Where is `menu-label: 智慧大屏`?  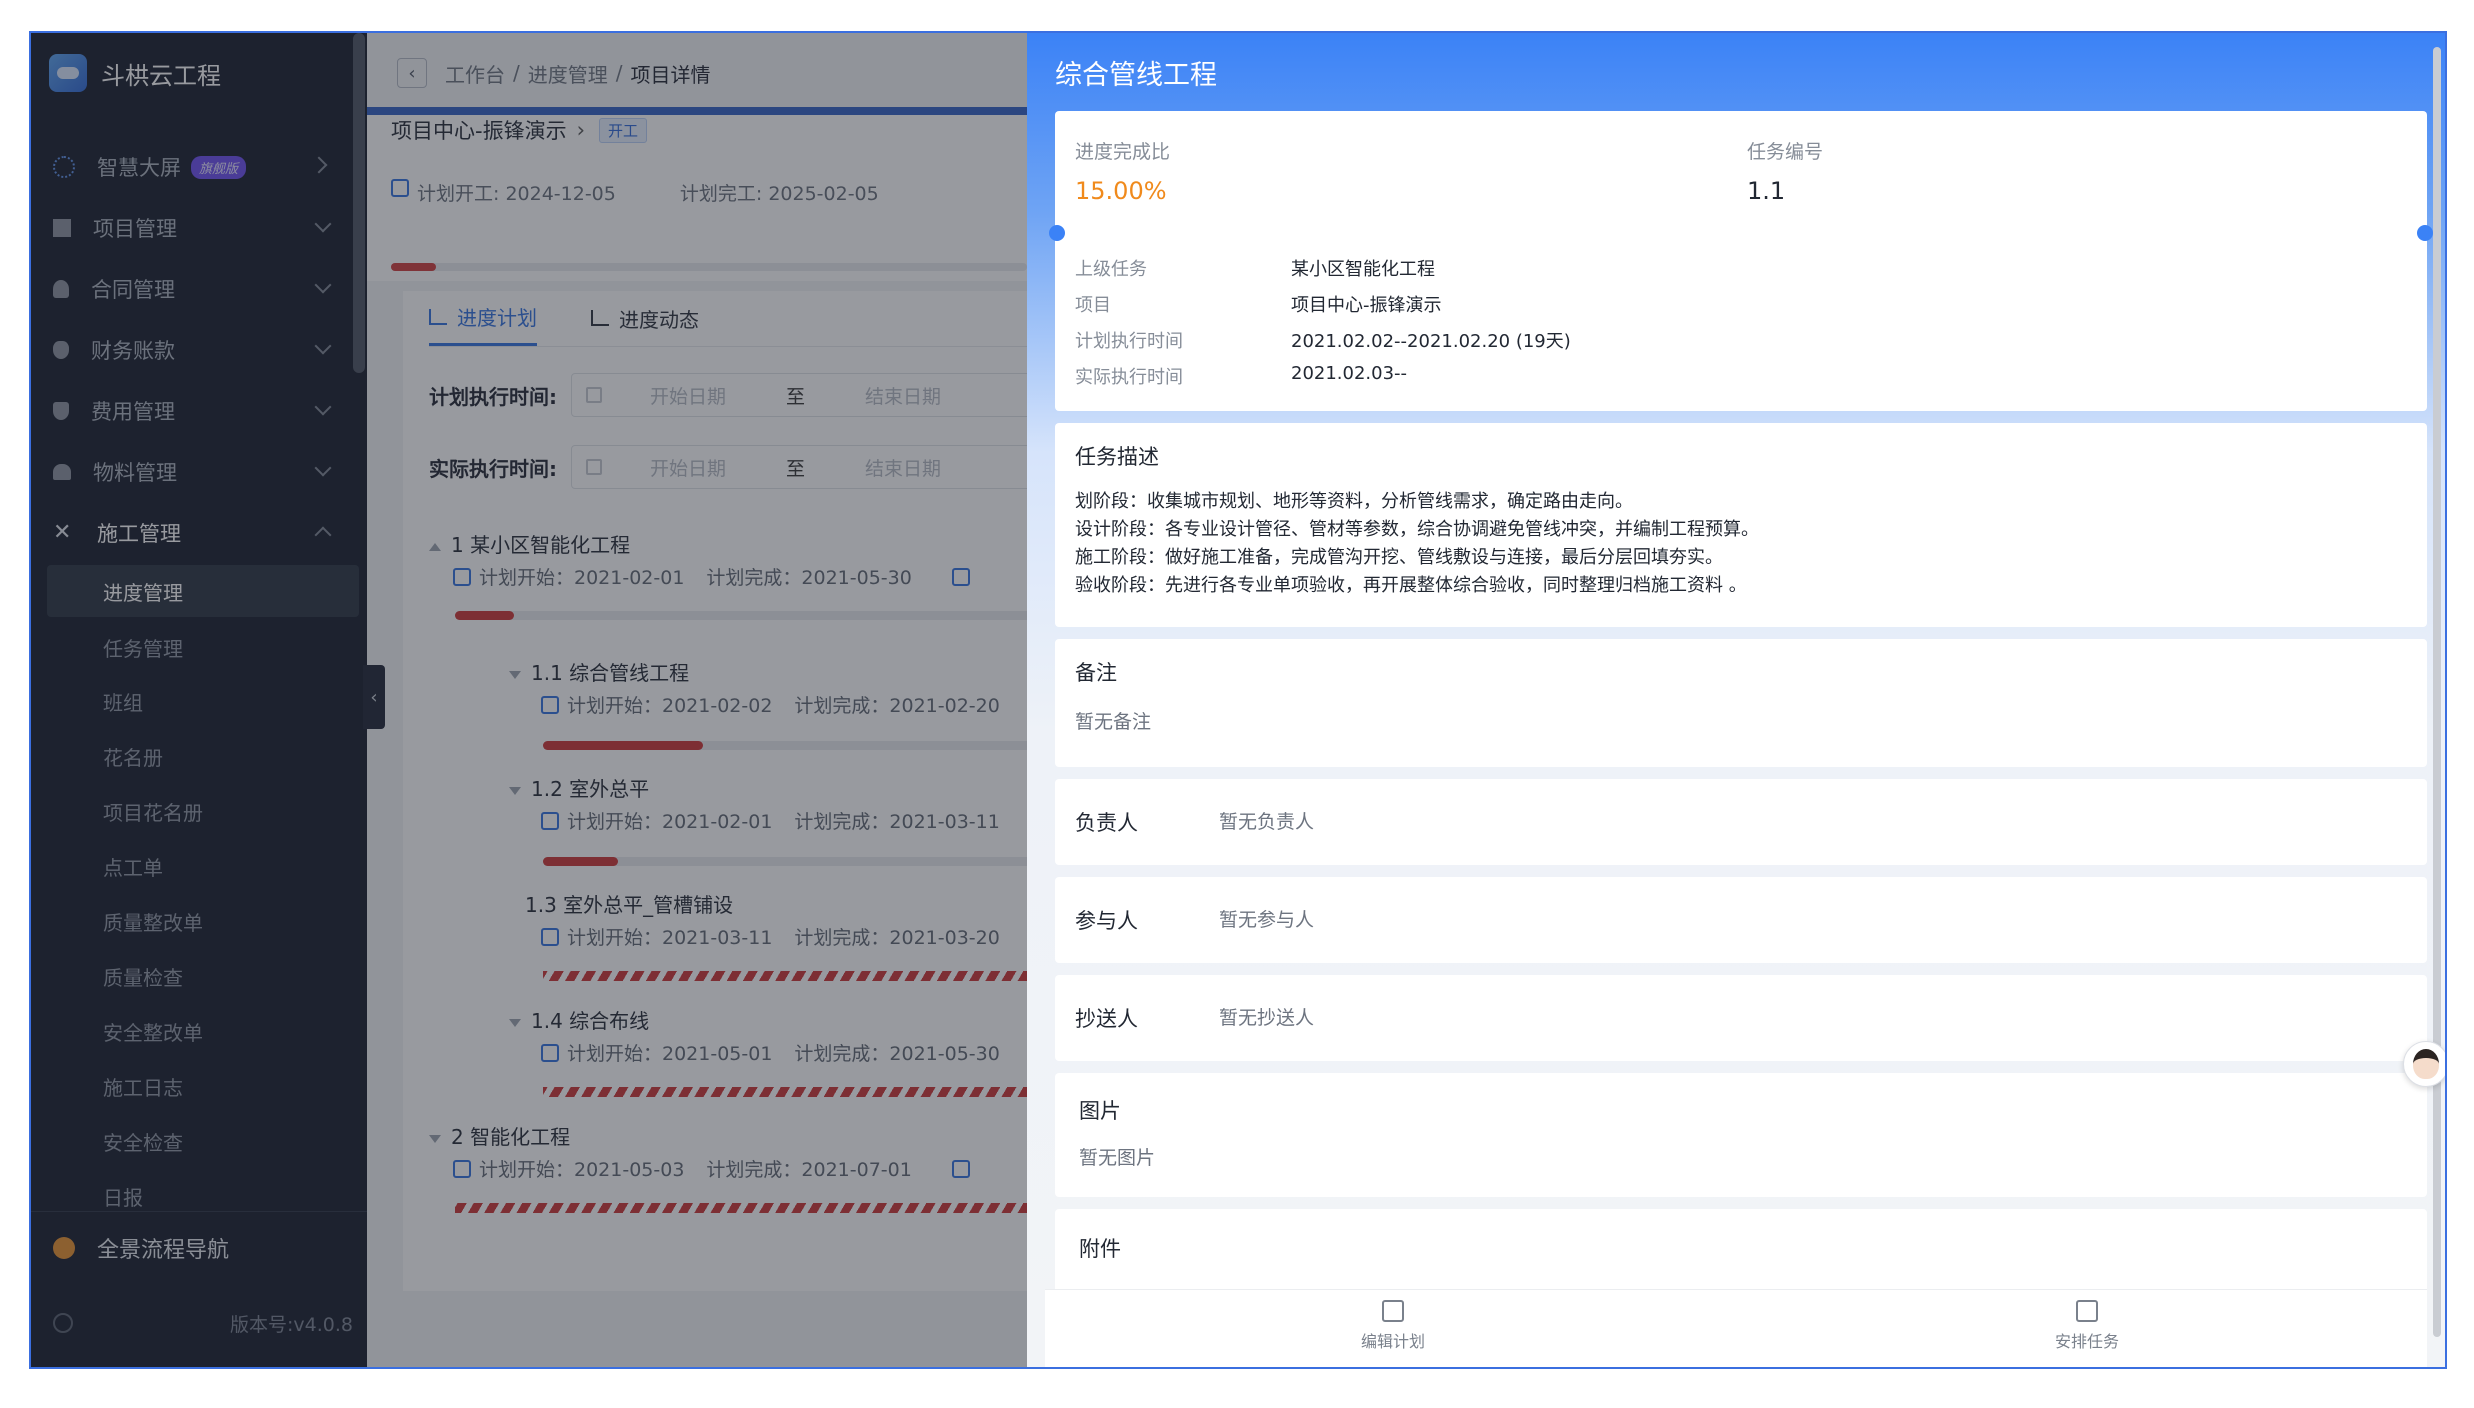
menu-label: 智慧大屏 is located at coordinates (139, 168).